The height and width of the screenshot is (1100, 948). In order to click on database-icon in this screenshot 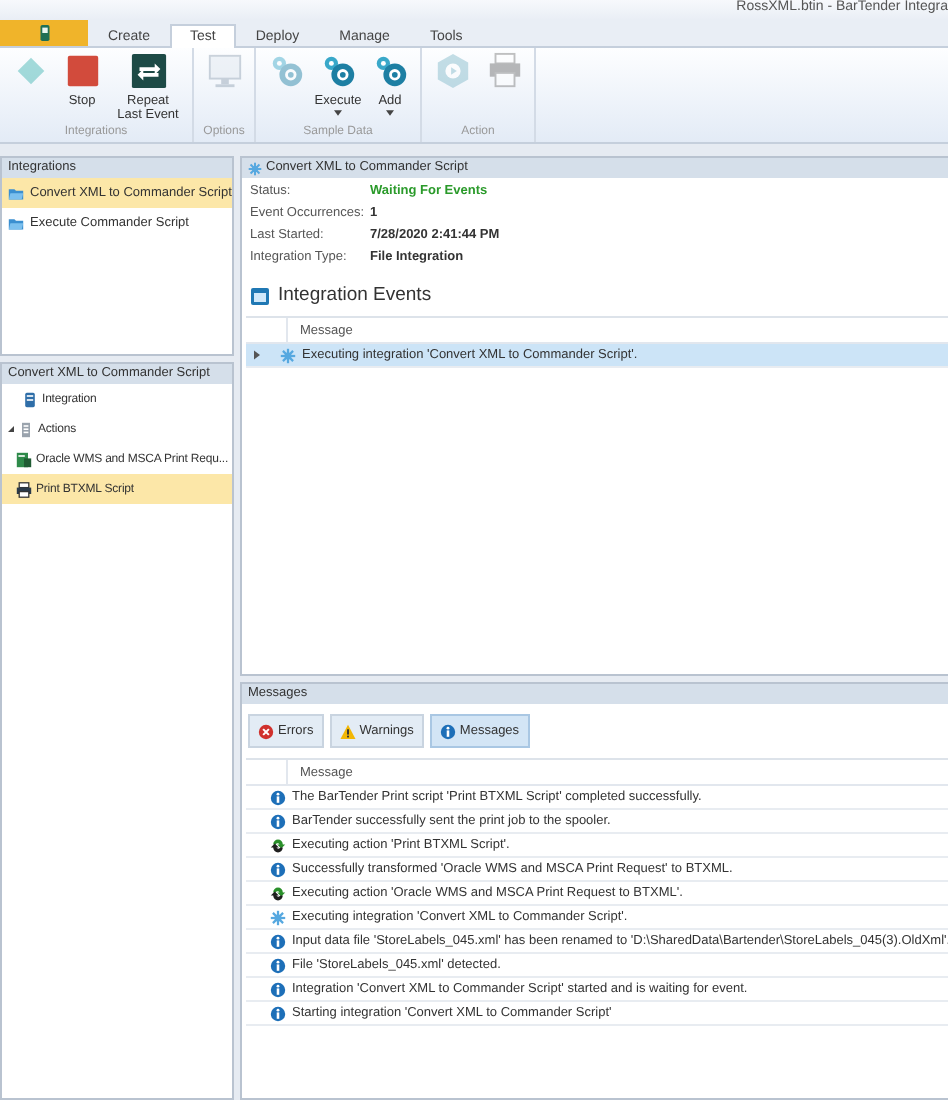, I will do `click(30, 399)`.